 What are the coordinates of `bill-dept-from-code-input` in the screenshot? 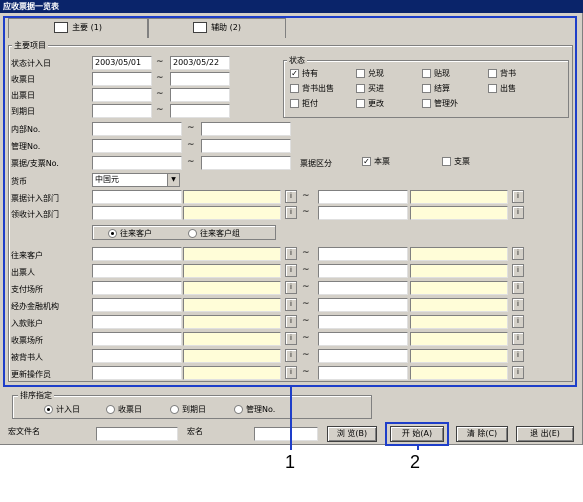 It's located at (137, 197).